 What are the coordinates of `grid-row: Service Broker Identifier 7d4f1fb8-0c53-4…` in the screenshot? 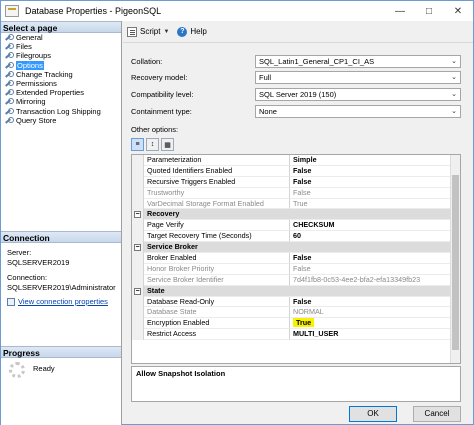 It's located at (296, 280).